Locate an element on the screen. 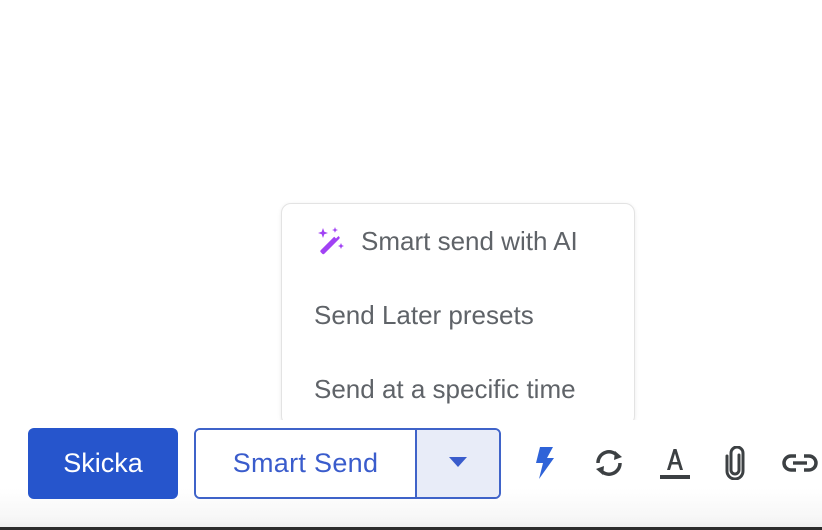 The width and height of the screenshot is (822, 530). menu-item-send-specific-time: Send at a specific time is located at coordinates (458, 389).